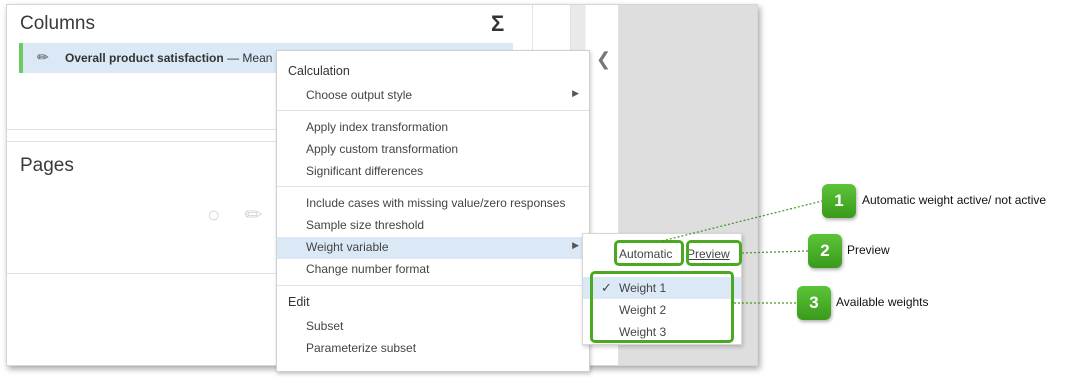 The width and height of the screenshot is (1078, 389). Describe the element at coordinates (954, 200) in the screenshot. I see `callout-text-1: Automatic weight active/ not active` at that location.